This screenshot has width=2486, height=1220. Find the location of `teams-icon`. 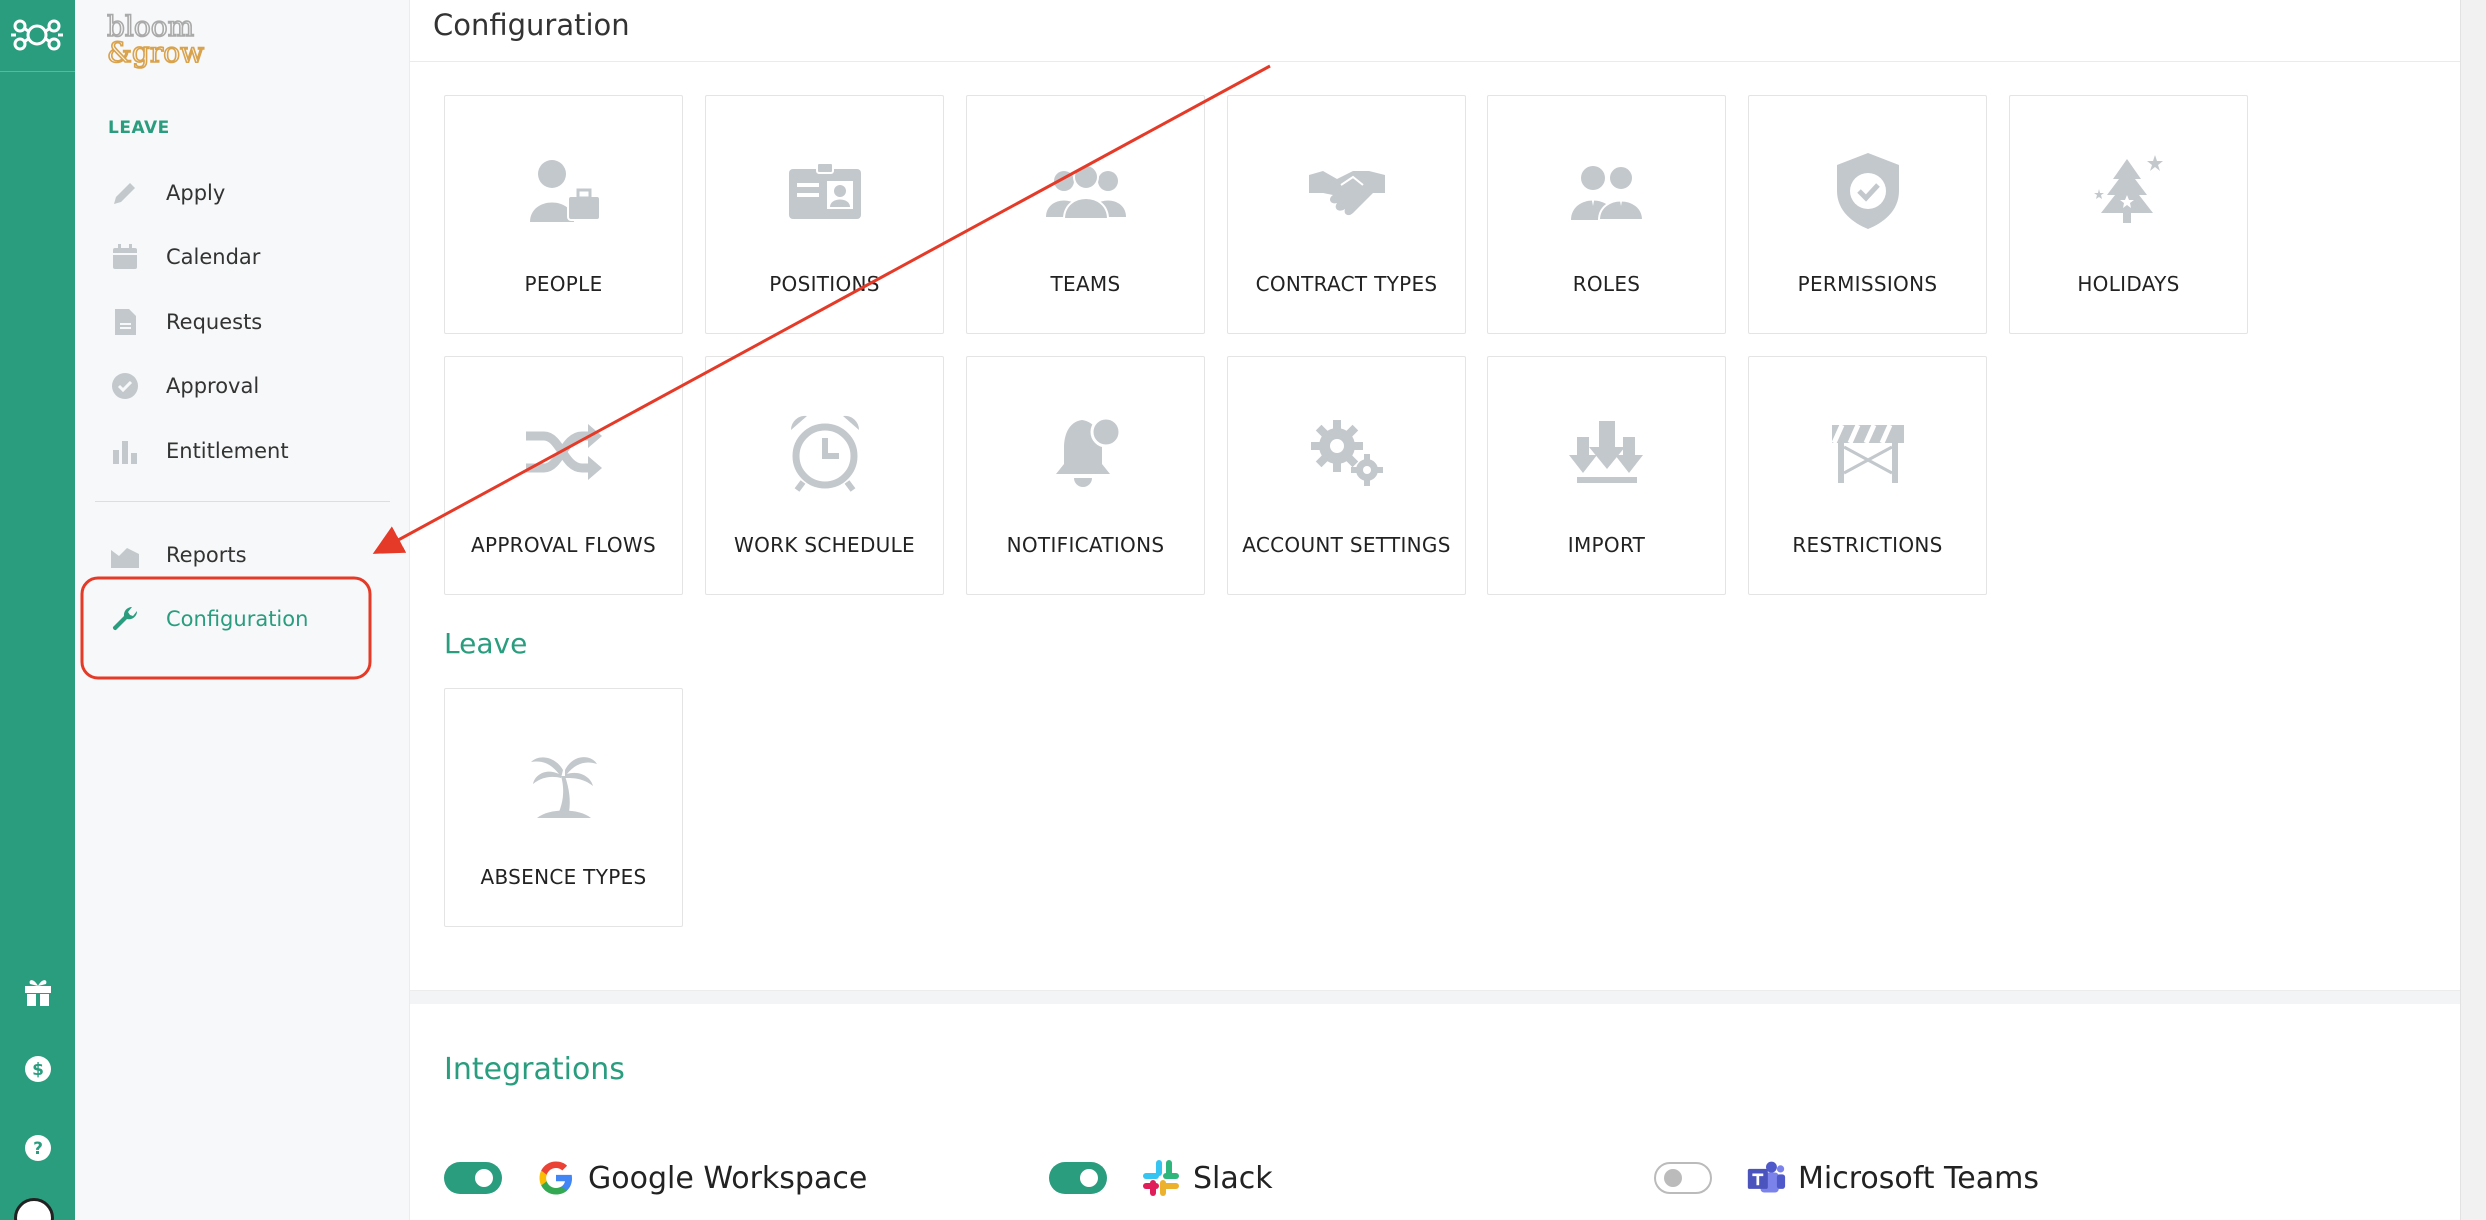

teams-icon is located at coordinates (1766, 1177).